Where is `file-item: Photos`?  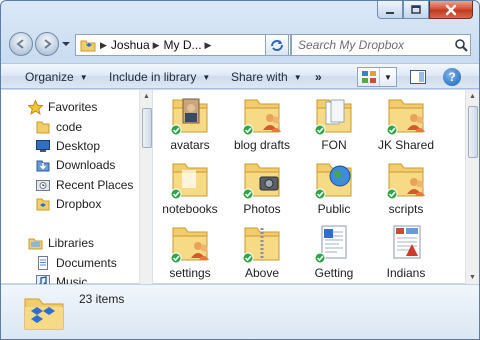
file-item: Photos is located at coordinates (262, 186).